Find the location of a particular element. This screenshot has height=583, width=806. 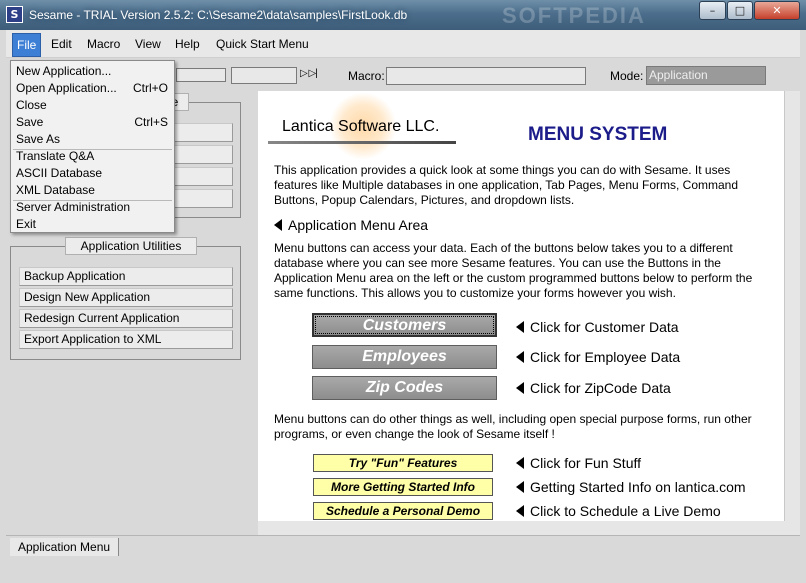

note-text: Click for Customer Data is located at coordinates (604, 327).